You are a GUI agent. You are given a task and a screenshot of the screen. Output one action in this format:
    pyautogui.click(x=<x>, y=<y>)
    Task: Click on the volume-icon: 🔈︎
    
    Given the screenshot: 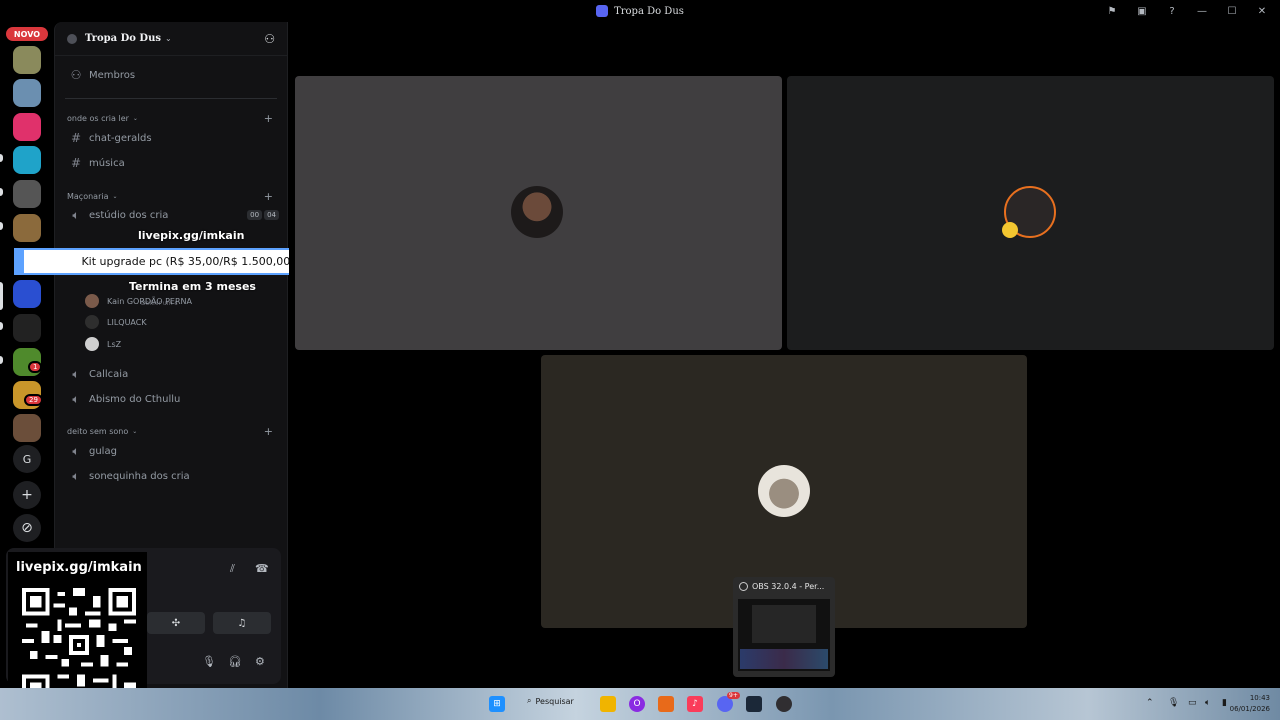 What is the action you would take?
    pyautogui.click(x=1207, y=703)
    